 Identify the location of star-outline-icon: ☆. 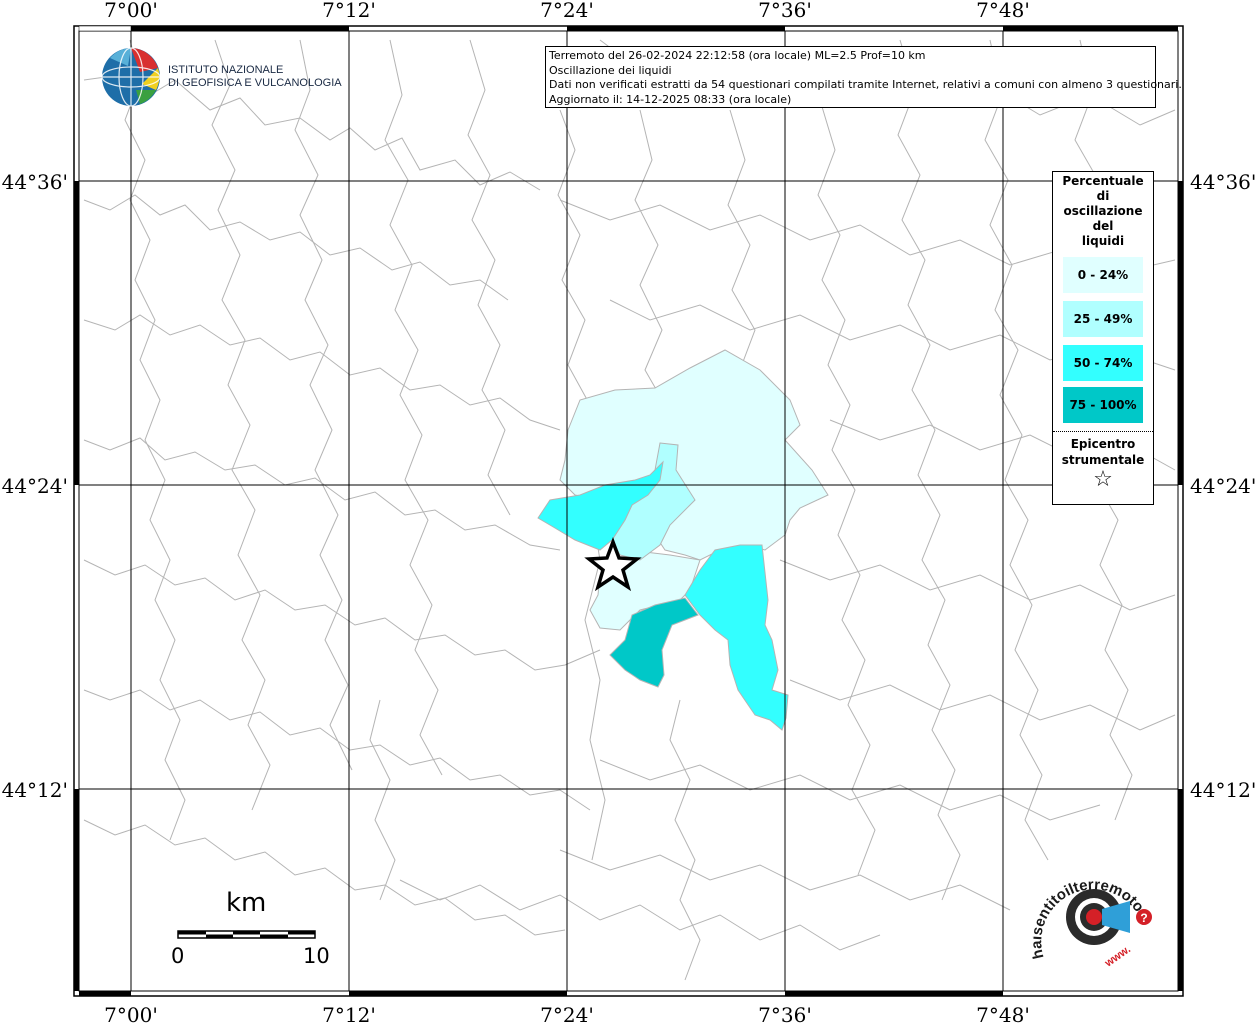
(1103, 479).